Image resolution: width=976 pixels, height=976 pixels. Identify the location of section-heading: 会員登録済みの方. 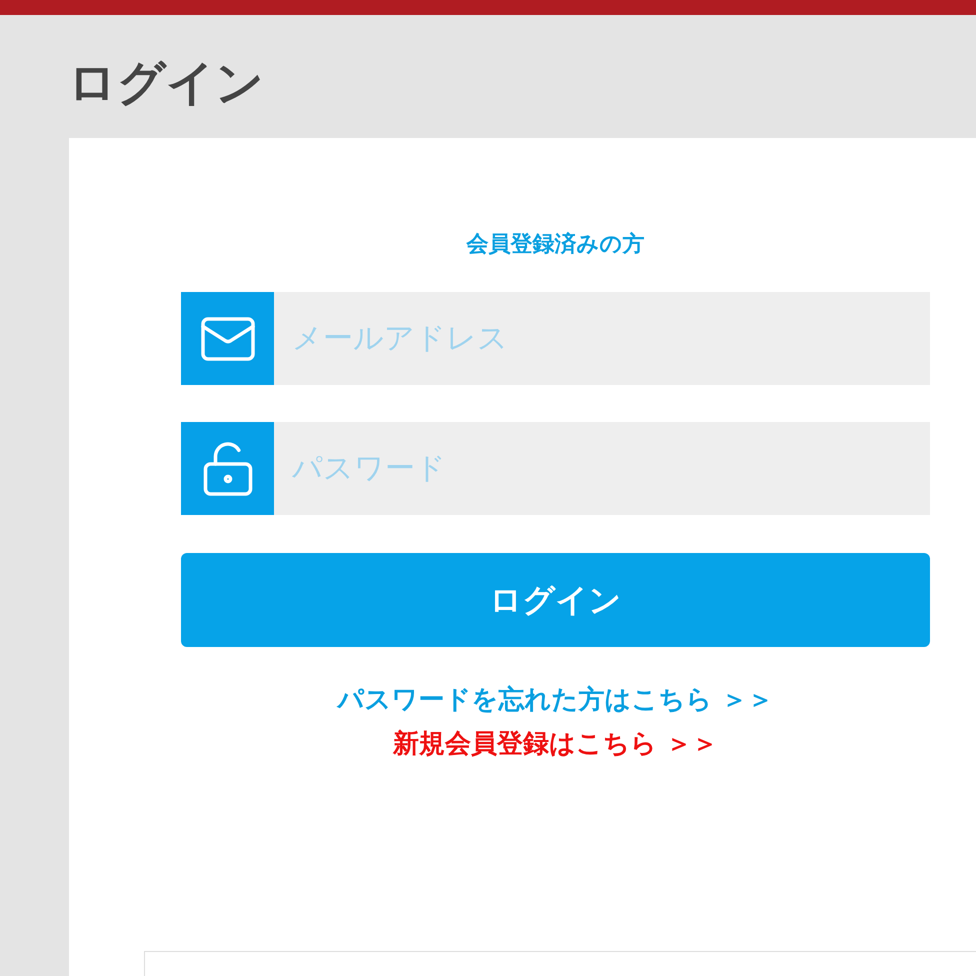
(555, 245).